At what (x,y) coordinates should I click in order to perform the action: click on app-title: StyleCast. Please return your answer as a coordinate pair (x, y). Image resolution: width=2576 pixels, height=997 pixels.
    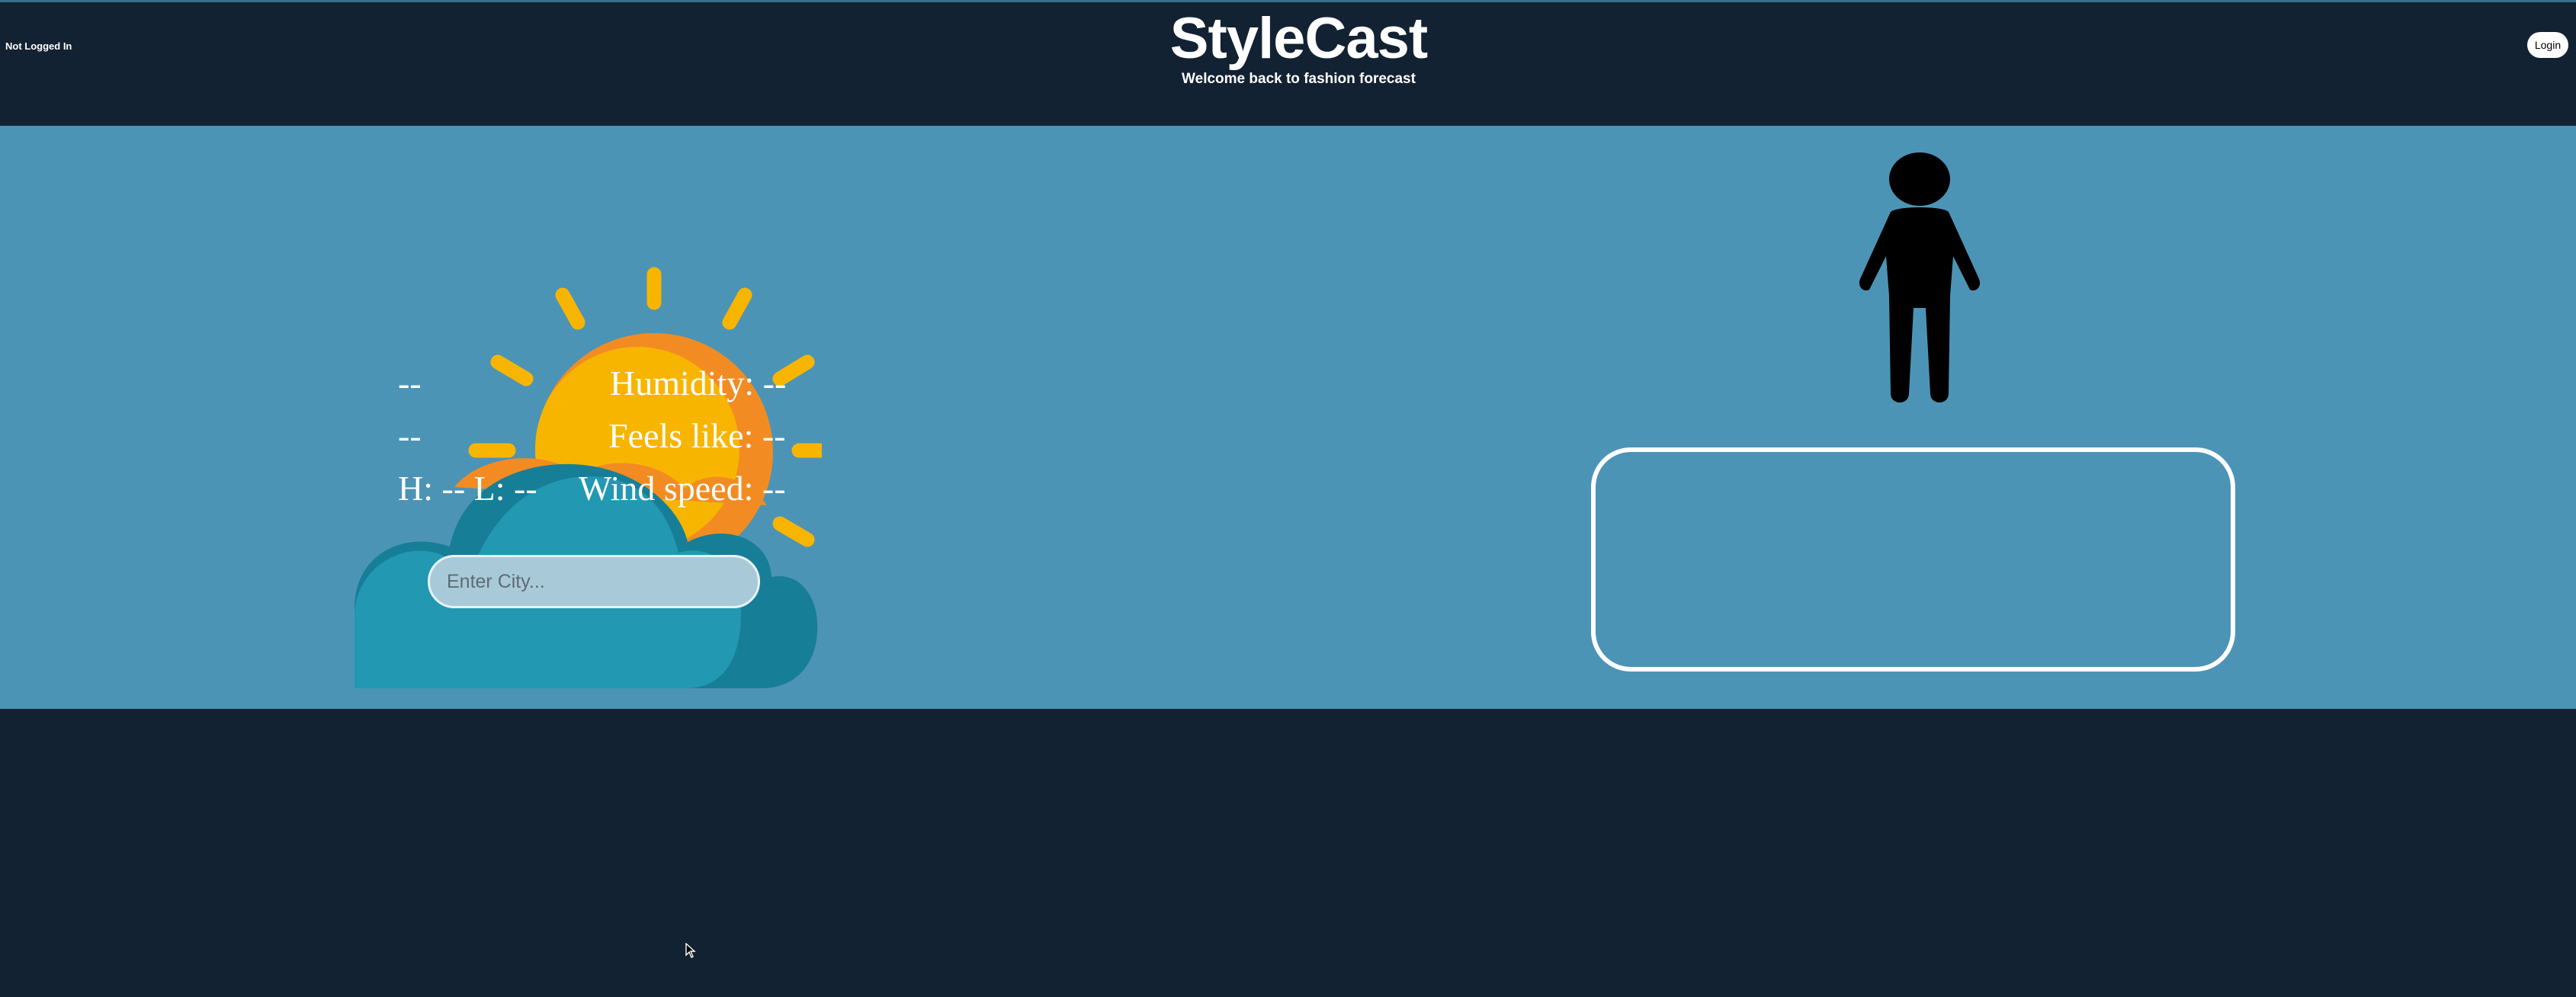
    Looking at the image, I should click on (1298, 38).